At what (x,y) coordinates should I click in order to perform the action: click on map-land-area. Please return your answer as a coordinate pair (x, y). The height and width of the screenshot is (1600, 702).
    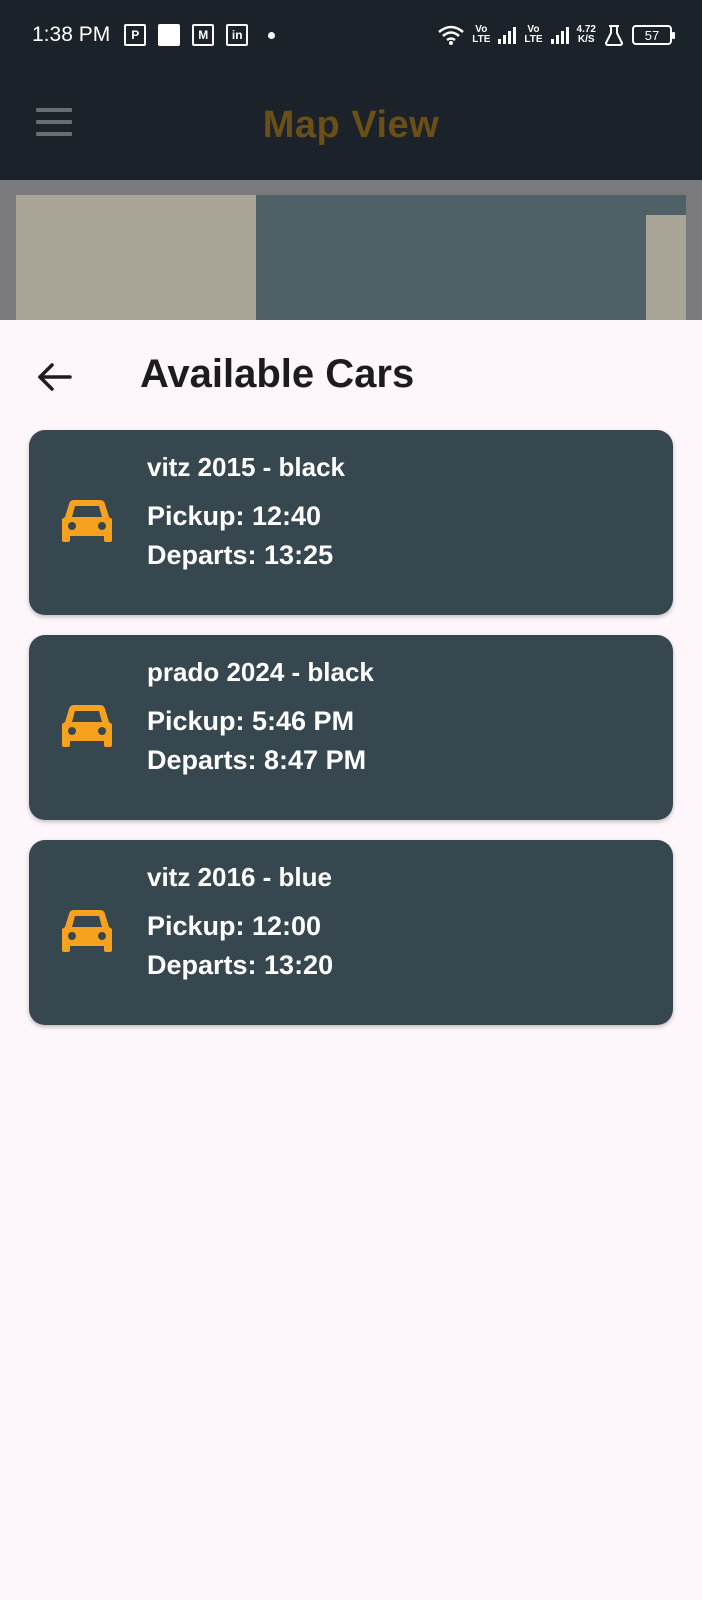
    Looking at the image, I should click on (136, 257).